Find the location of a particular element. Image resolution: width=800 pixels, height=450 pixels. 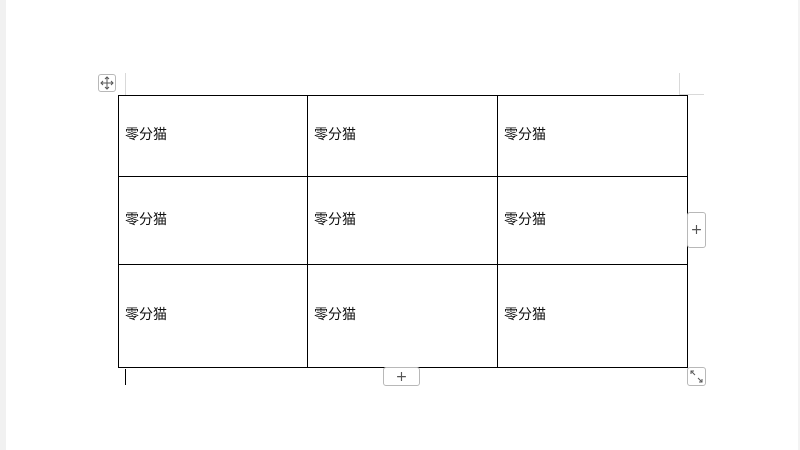

table-resize-handle is located at coordinates (696, 376).